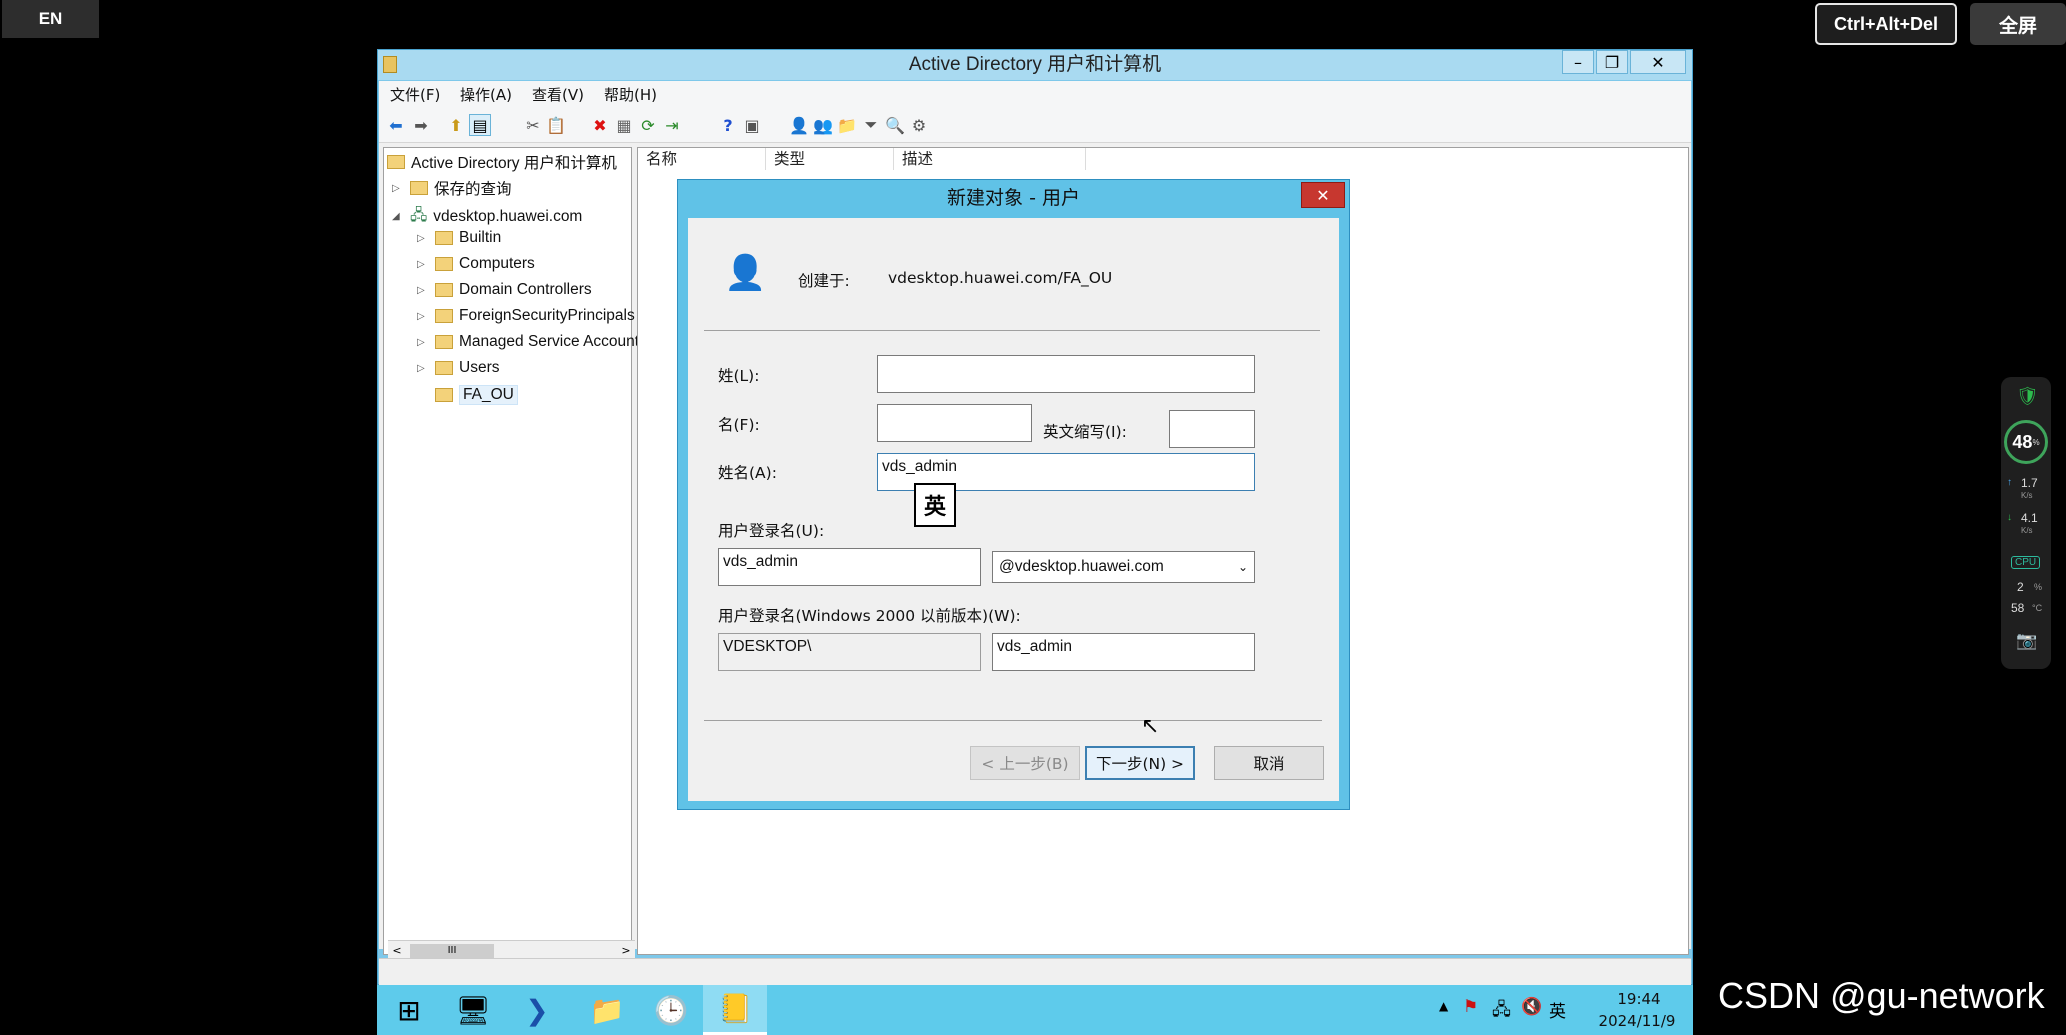 The height and width of the screenshot is (1035, 2066). What do you see at coordinates (919, 125) in the screenshot?
I see `add-to-group-icon: ⚙` at bounding box center [919, 125].